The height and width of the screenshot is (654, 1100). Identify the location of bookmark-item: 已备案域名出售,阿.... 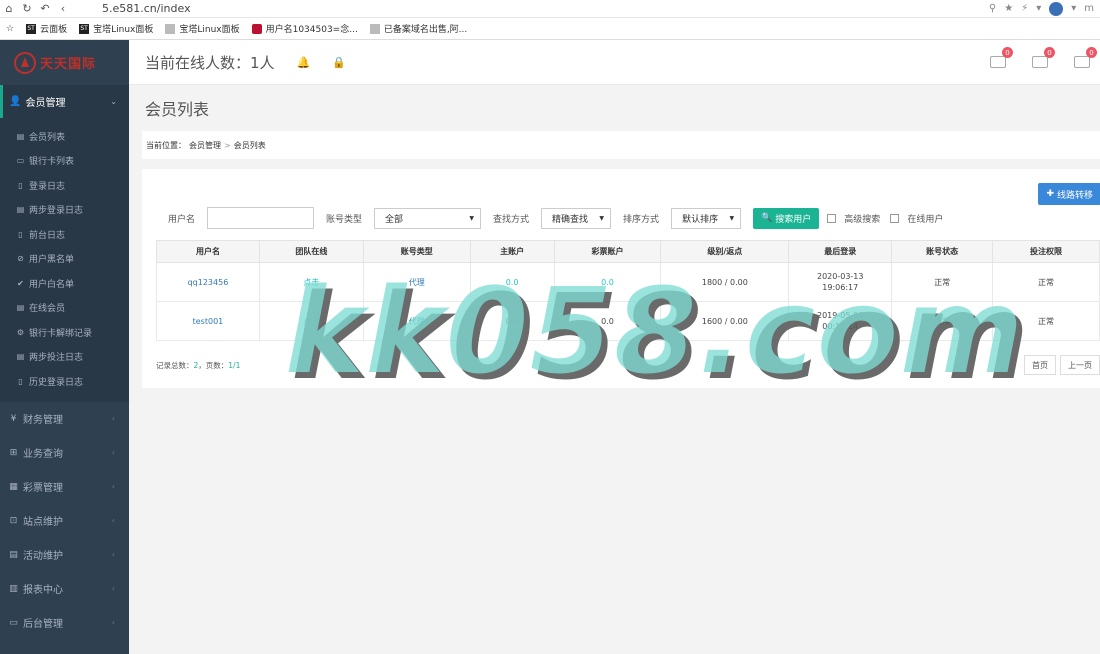
(418, 28).